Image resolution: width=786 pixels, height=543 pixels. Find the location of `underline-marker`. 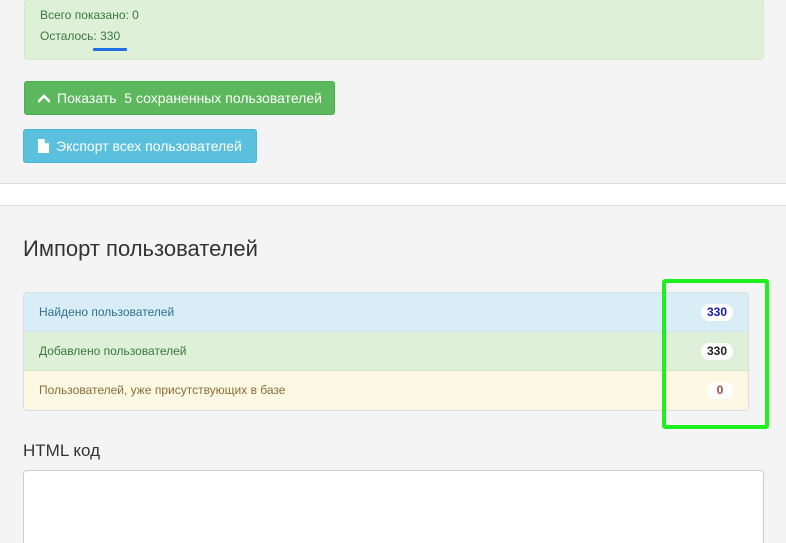

underline-marker is located at coordinates (110, 49).